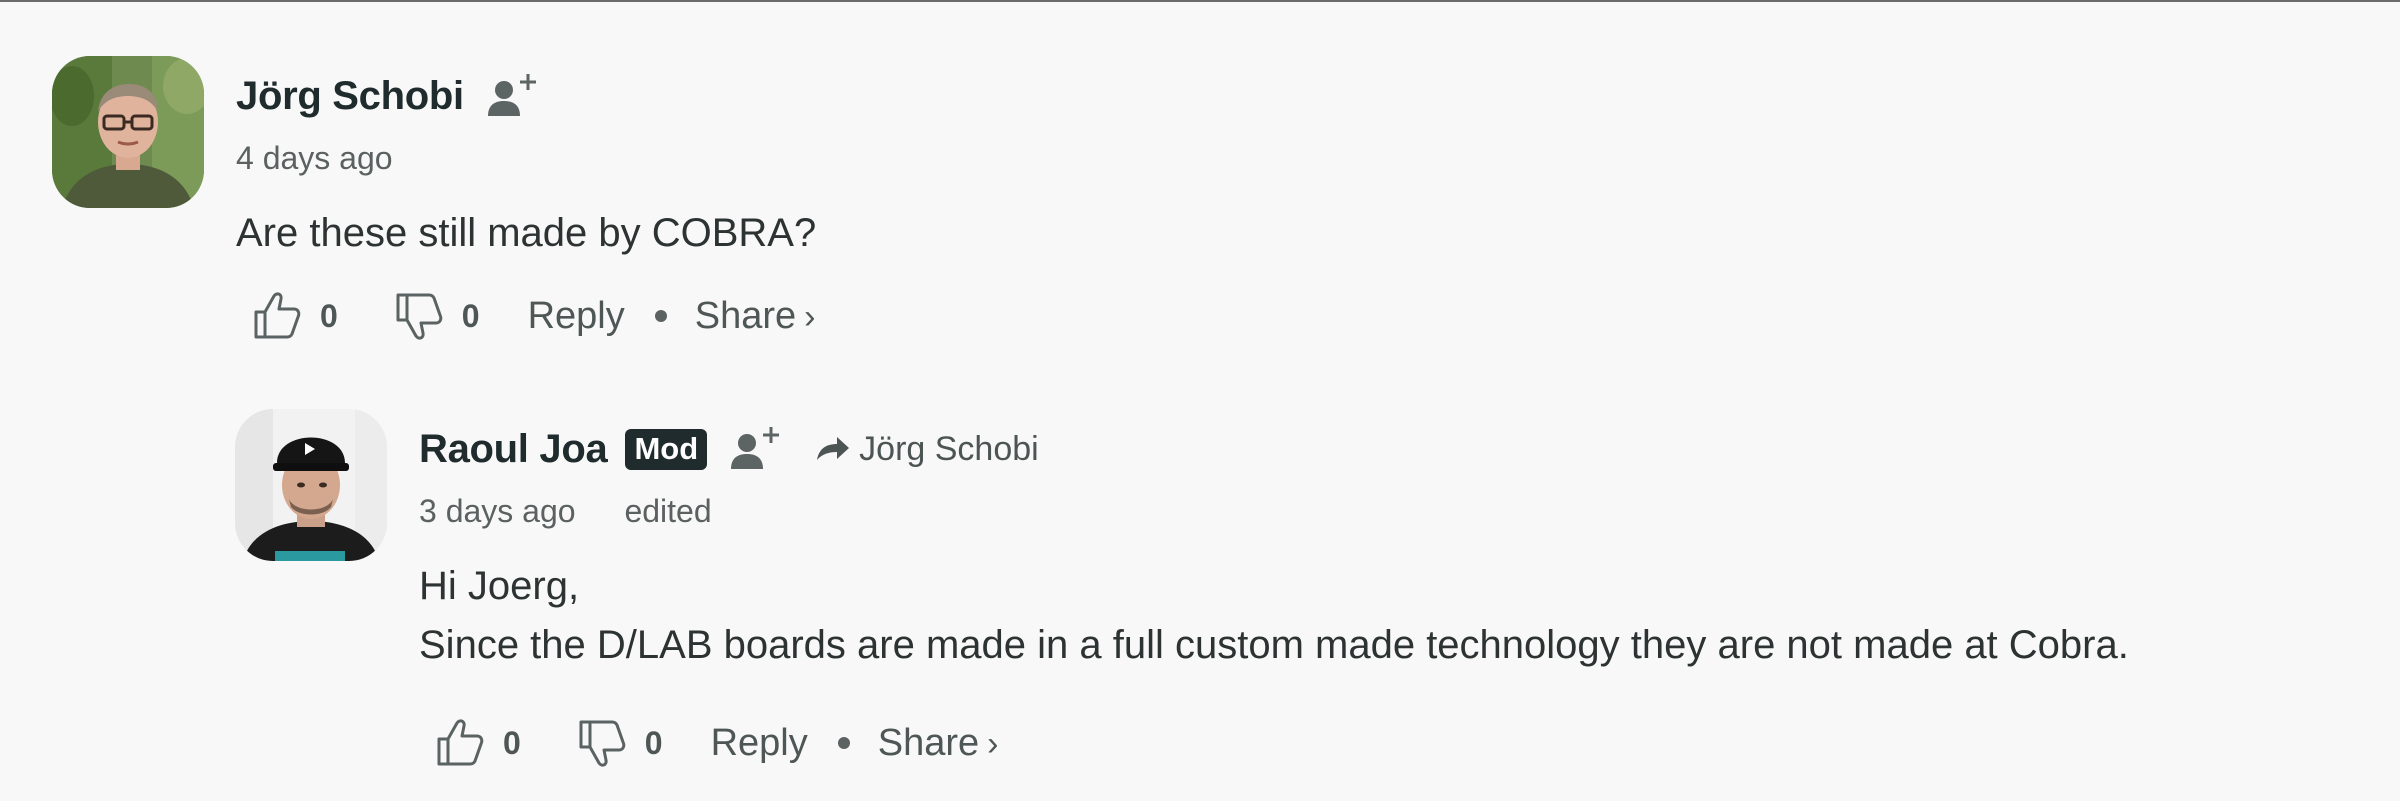 Image resolution: width=2400 pixels, height=801 pixels. Describe the element at coordinates (499, 586) in the screenshot. I see `comment-text-line: Hi Joerg,` at that location.